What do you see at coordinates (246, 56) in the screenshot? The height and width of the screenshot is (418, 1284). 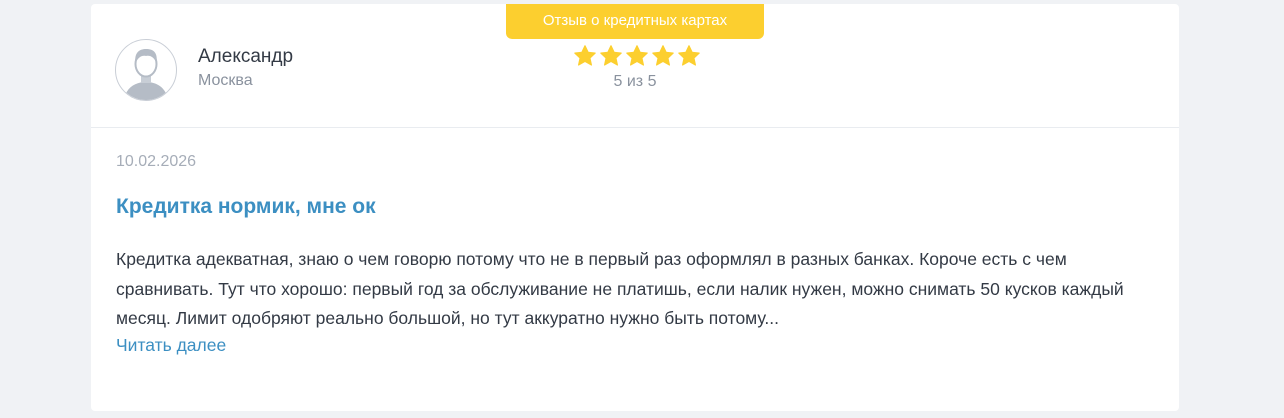 I see `author-name: Александр` at bounding box center [246, 56].